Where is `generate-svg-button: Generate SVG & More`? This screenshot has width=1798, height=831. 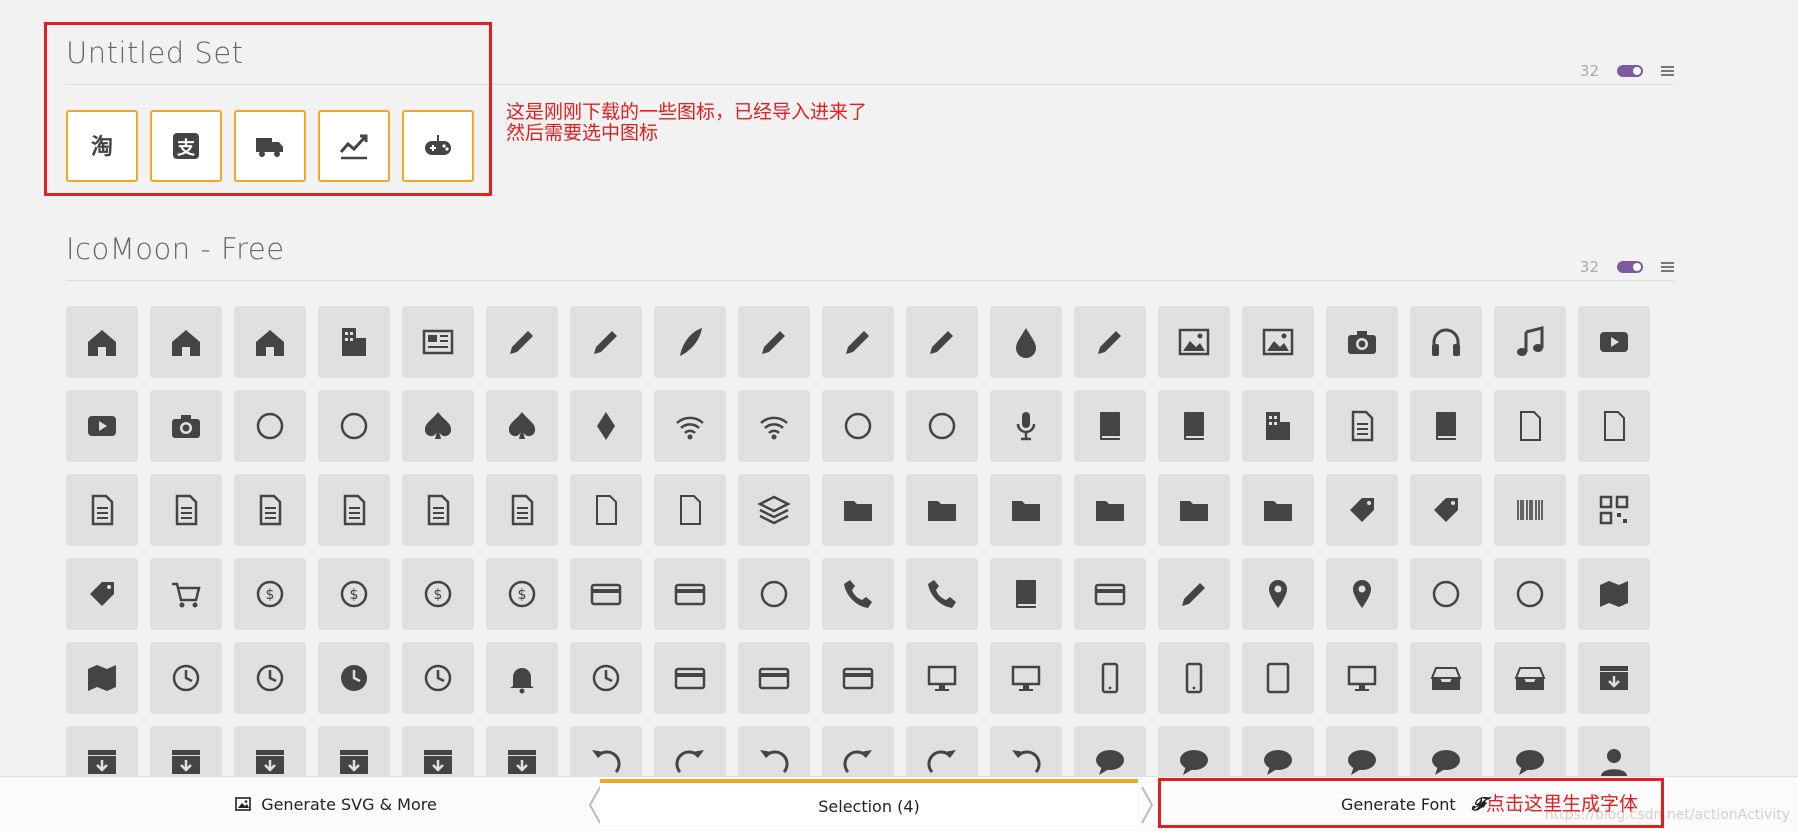
generate-svg-button: Generate SVG & More is located at coordinates (336, 804).